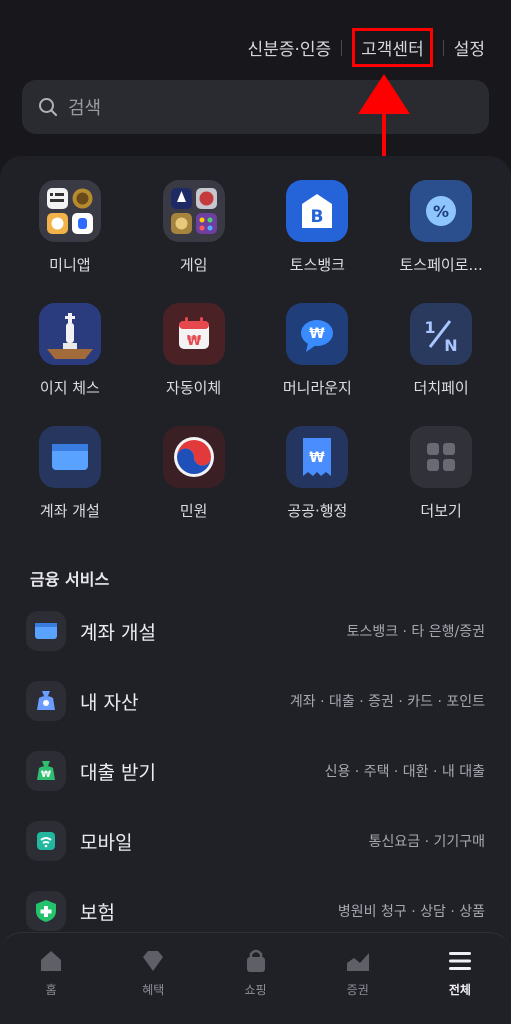  Describe the element at coordinates (357, 990) in the screenshot. I see `nav-label: 증권` at that location.